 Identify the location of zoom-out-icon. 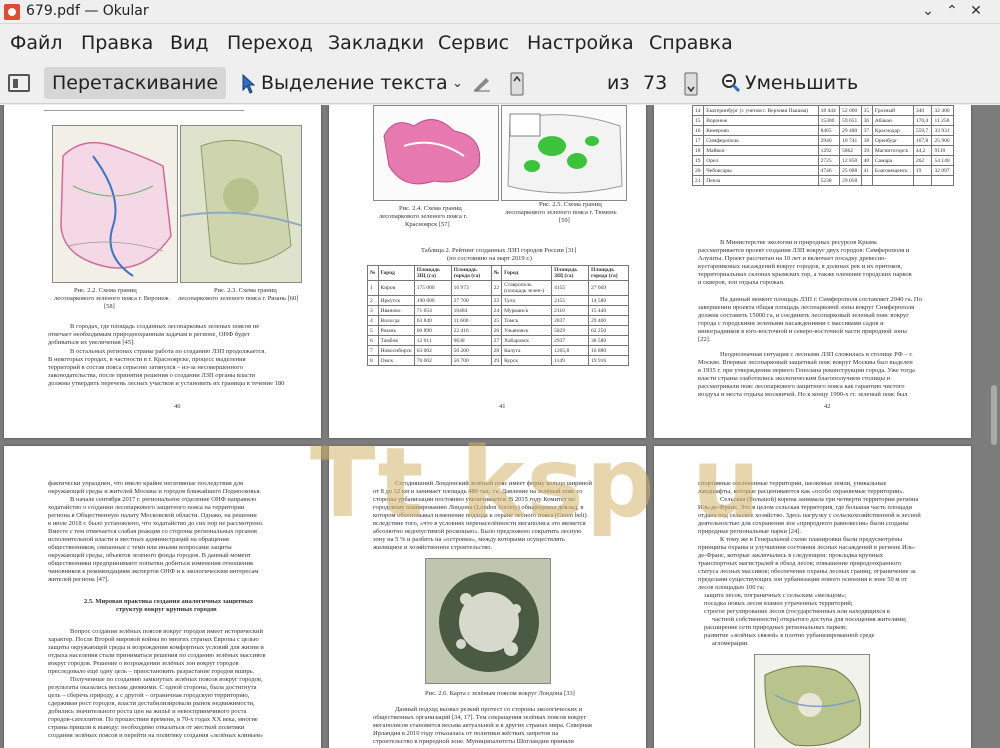
(731, 85).